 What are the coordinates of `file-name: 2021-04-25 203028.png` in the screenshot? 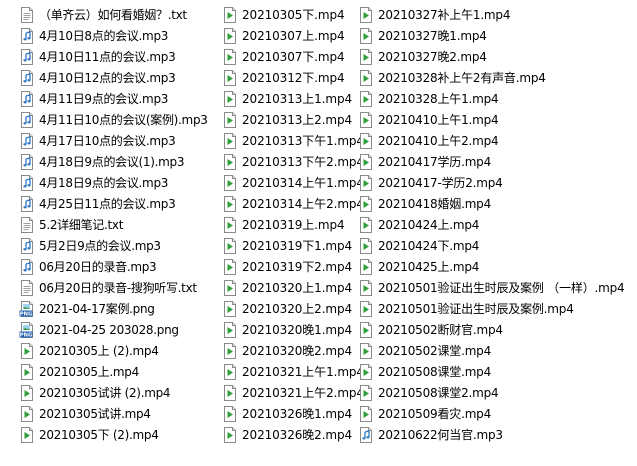 It's located at (109, 329).